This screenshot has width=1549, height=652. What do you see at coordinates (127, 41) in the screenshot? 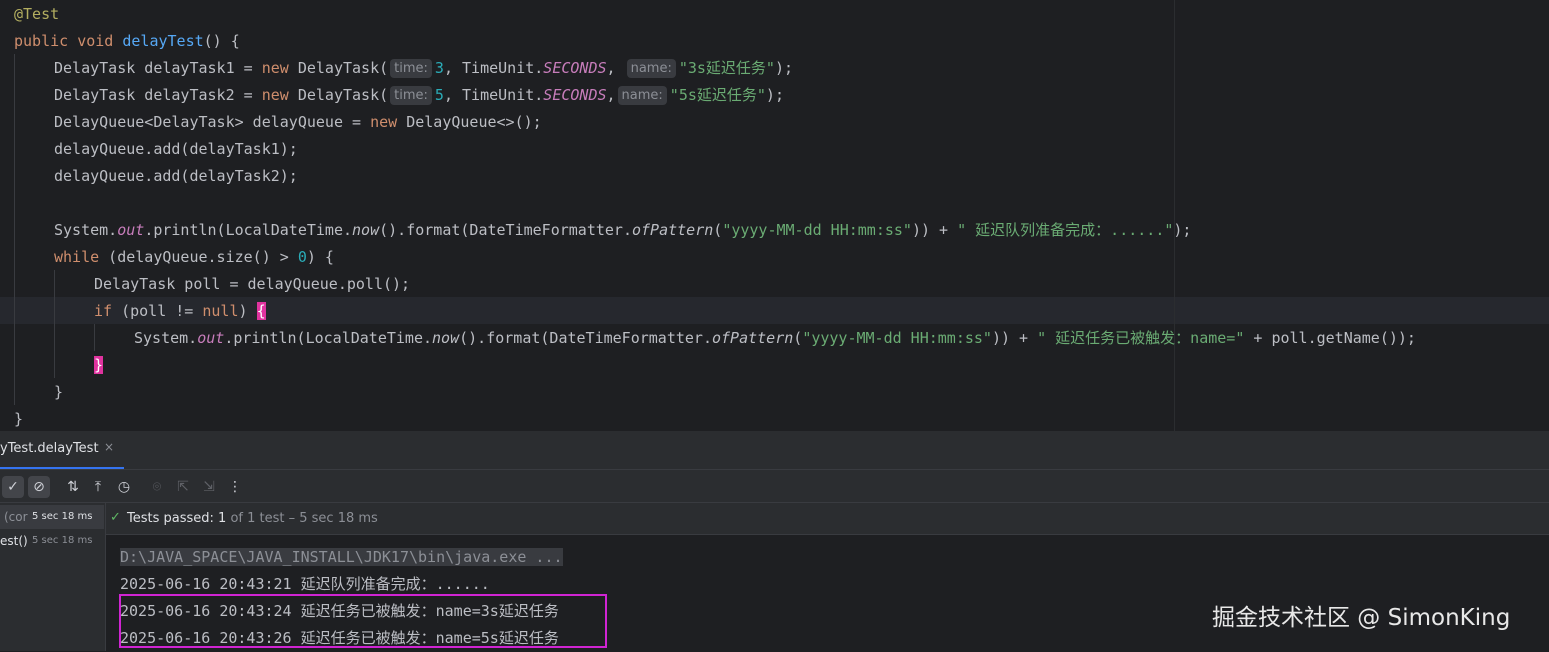
I see `code-line-2: public void delayTest() {` at bounding box center [127, 41].